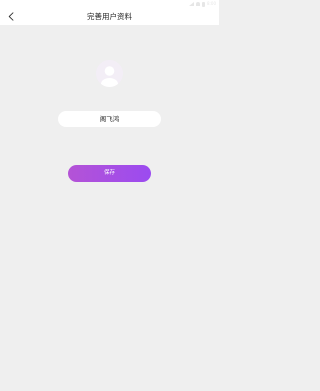  I want to click on status-bar: 8:00, so click(109, 4).